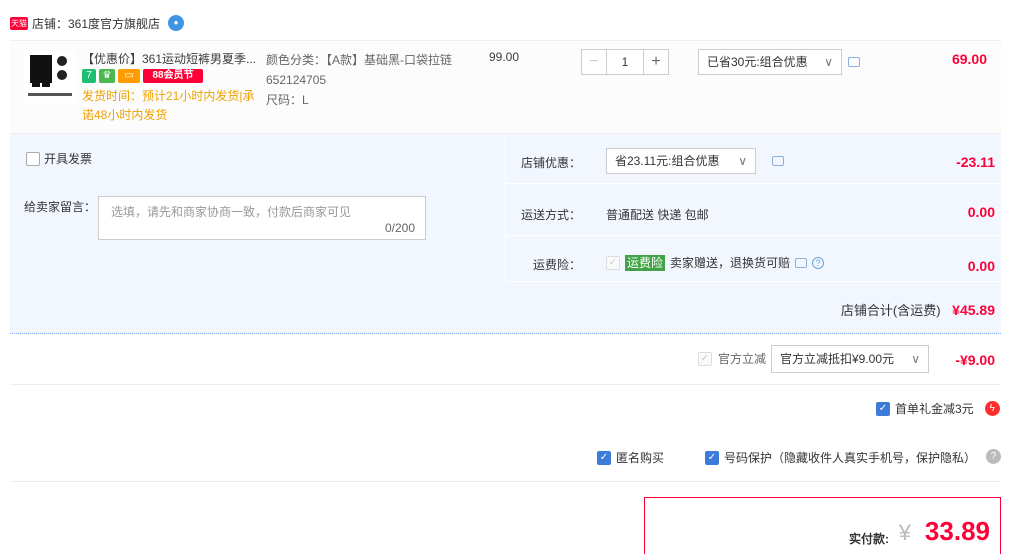  What do you see at coordinates (850, 458) in the screenshot?
I see `number-protect-label: 号码保护（隐藏收件人真实手机号，保护隐私）` at bounding box center [850, 458].